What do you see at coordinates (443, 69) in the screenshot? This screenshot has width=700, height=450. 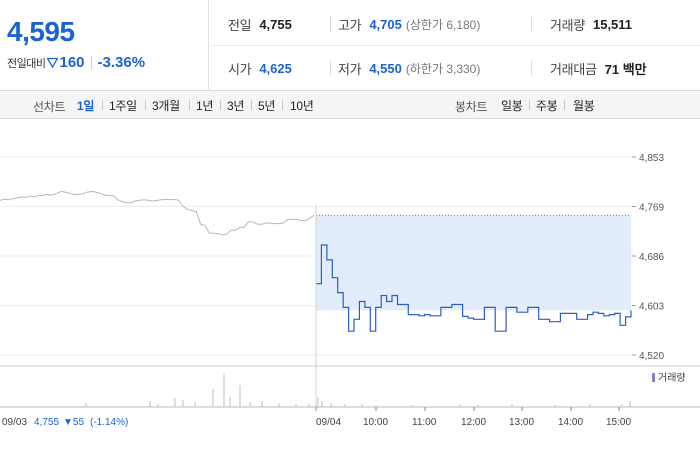 I see `stat-limit: (하한가 3,330)` at bounding box center [443, 69].